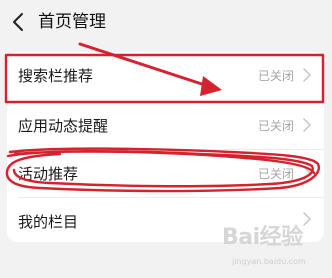 This screenshot has width=332, height=278. I want to click on settings-row-label: 搜索栏推荐, so click(56, 76).